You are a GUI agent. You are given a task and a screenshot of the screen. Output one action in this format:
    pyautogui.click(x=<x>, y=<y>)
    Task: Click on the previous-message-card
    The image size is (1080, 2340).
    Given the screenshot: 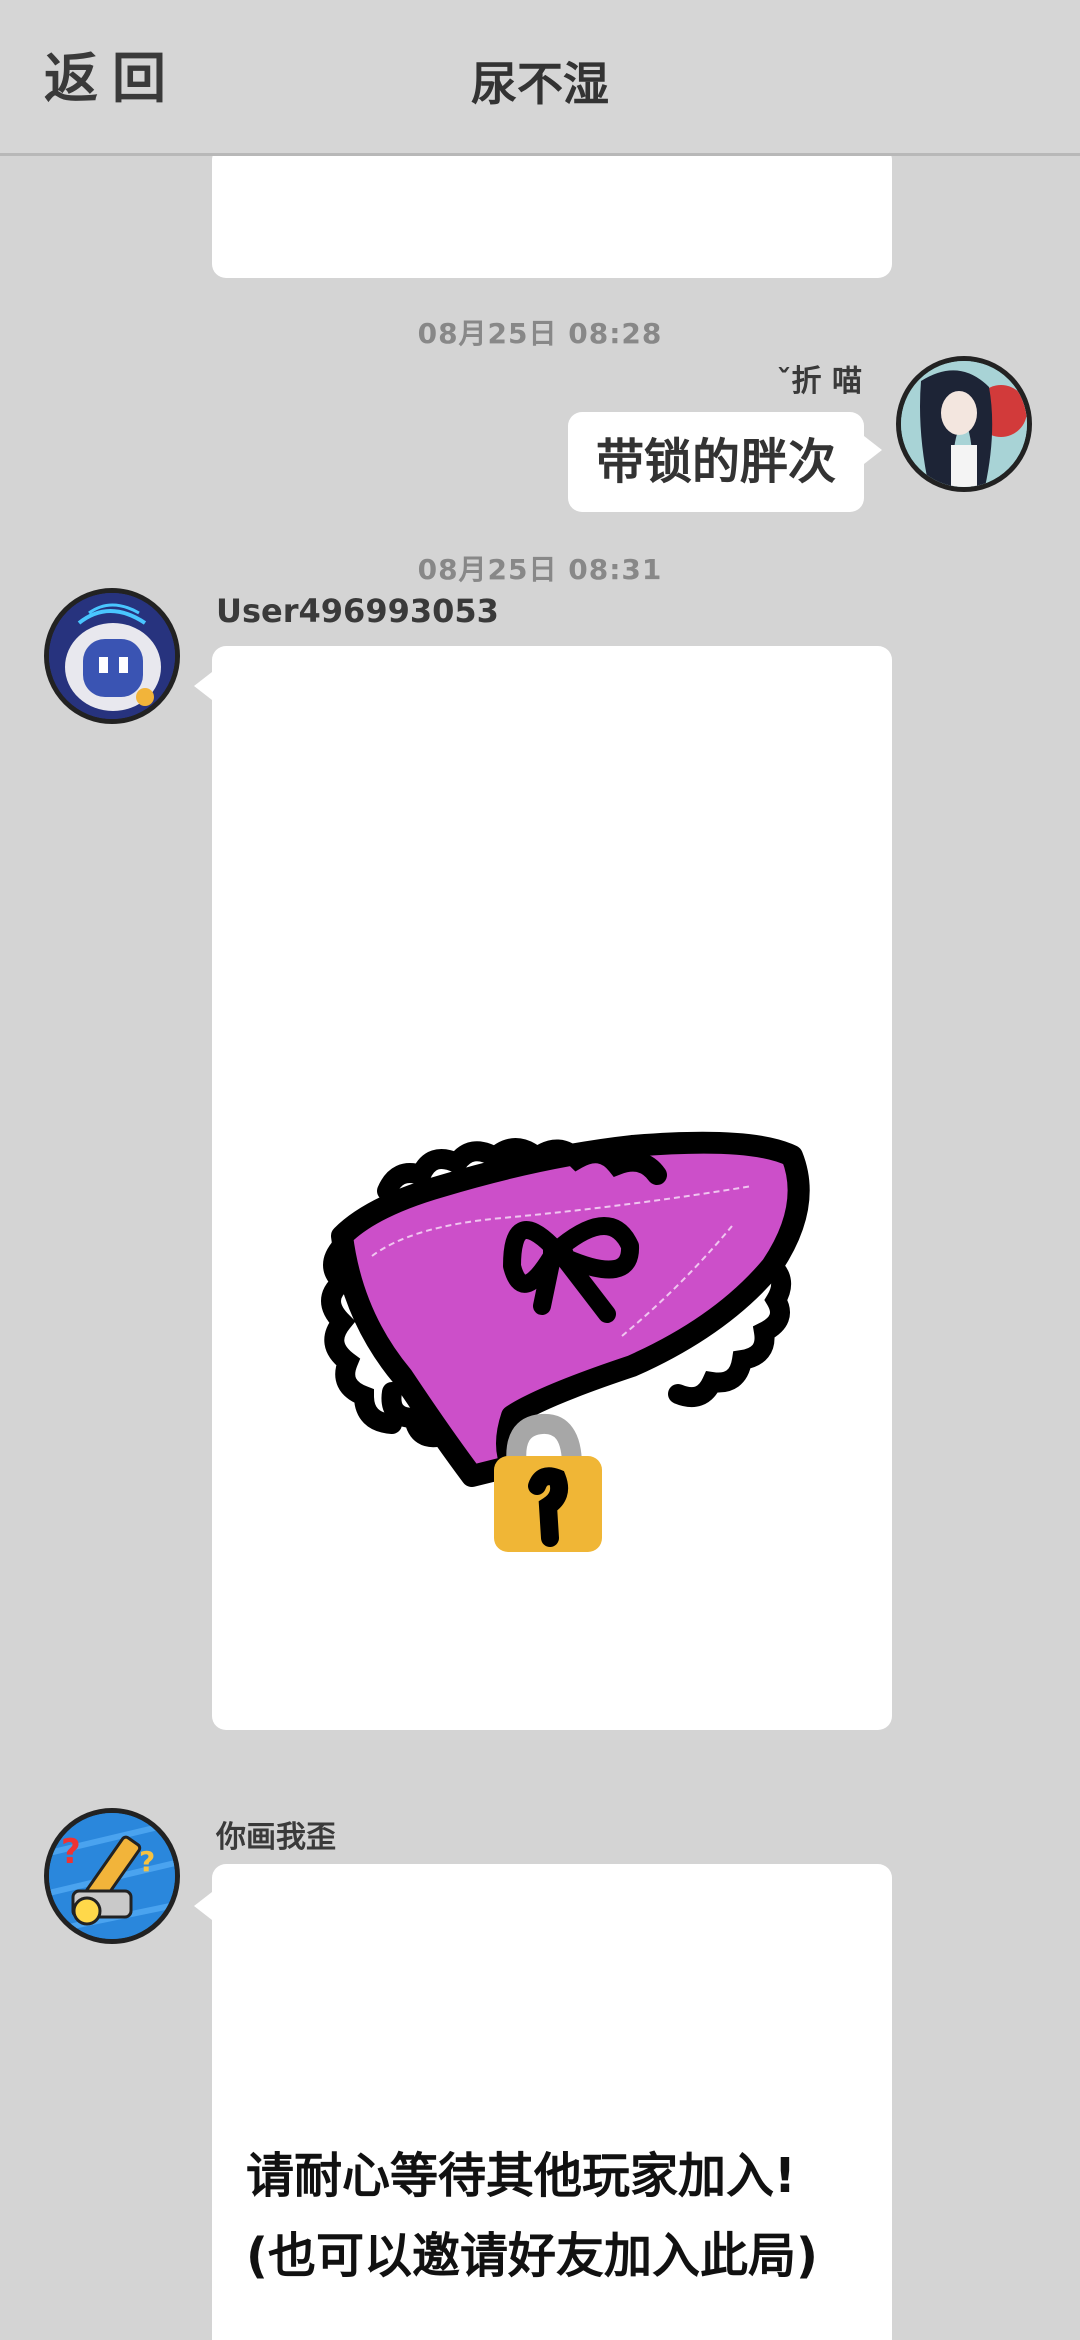 What is the action you would take?
    pyautogui.click(x=552, y=217)
    